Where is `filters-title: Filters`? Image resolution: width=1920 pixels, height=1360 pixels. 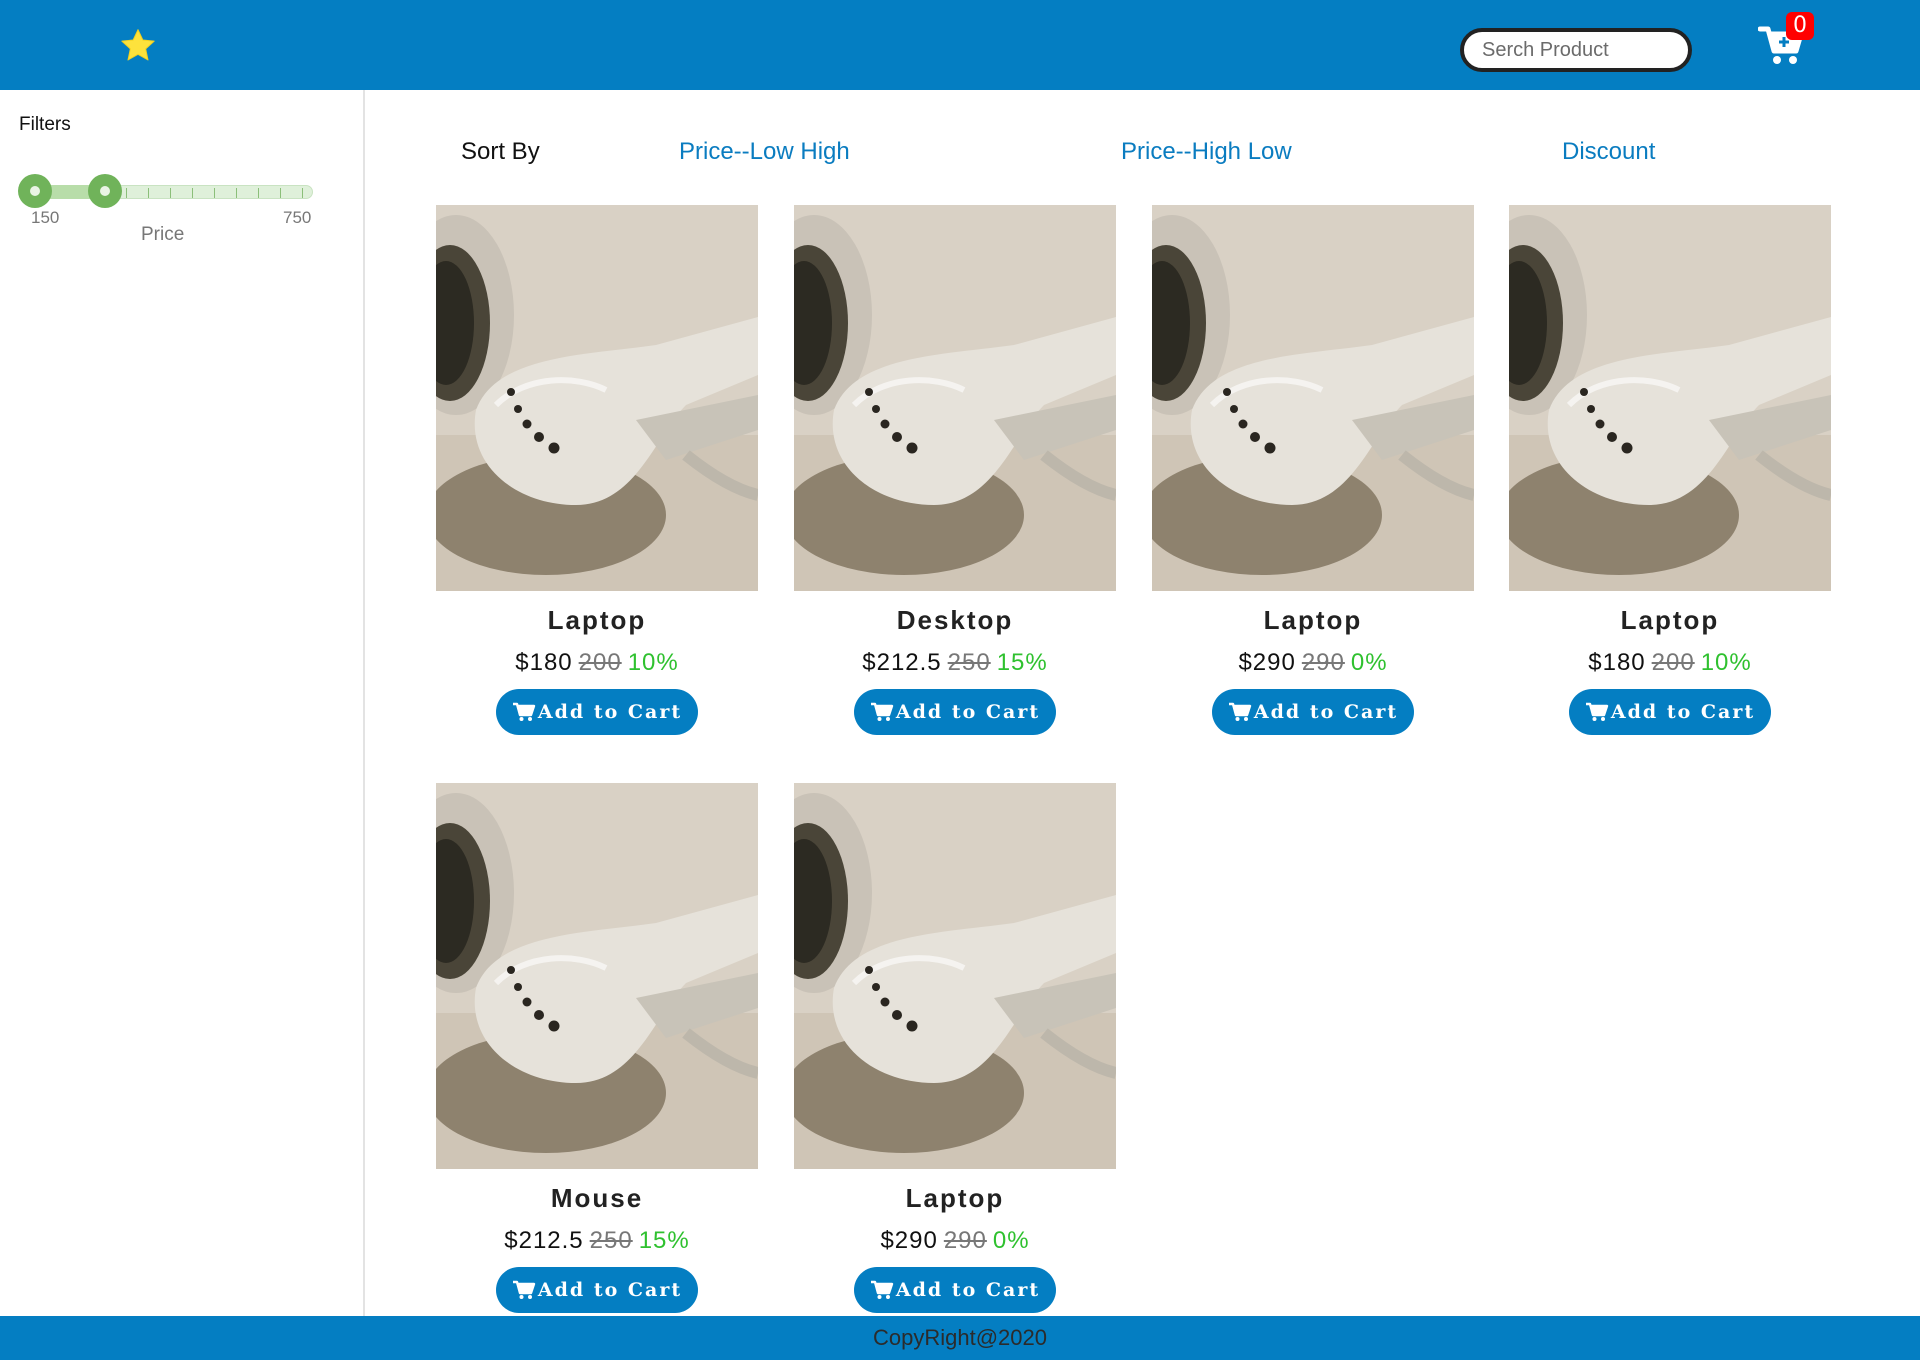 filters-title: Filters is located at coordinates (45, 124).